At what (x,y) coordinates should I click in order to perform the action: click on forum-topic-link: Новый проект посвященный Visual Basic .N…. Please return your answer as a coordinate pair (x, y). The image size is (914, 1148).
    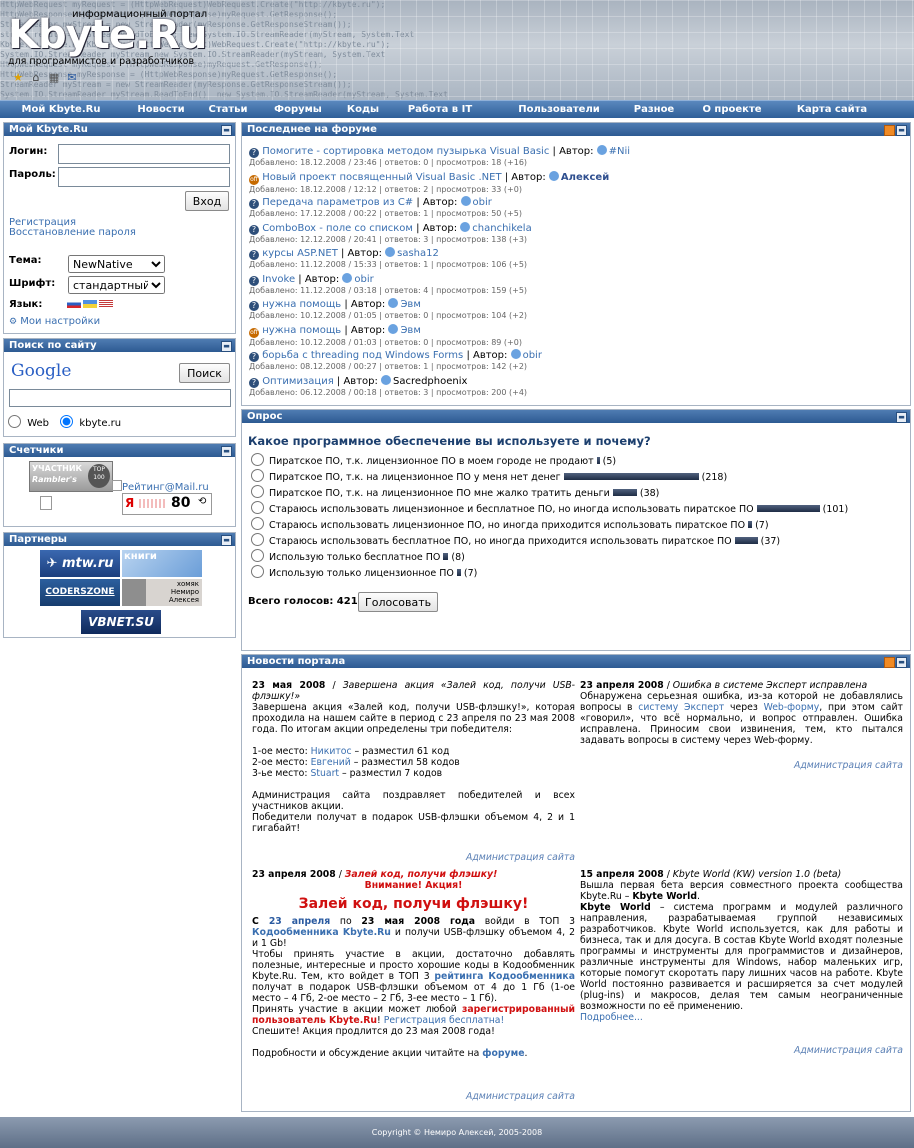
    Looking at the image, I should click on (381, 177).